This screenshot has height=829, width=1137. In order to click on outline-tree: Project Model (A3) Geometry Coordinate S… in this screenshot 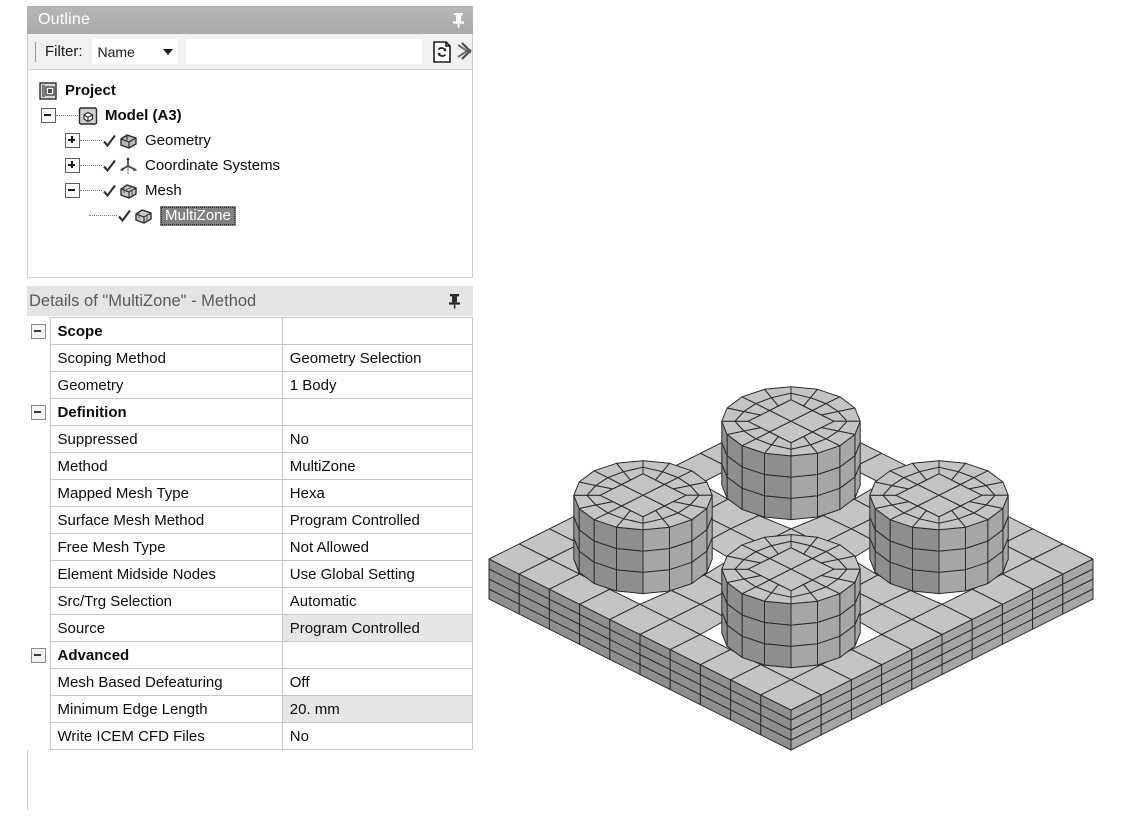, I will do `click(250, 174)`.